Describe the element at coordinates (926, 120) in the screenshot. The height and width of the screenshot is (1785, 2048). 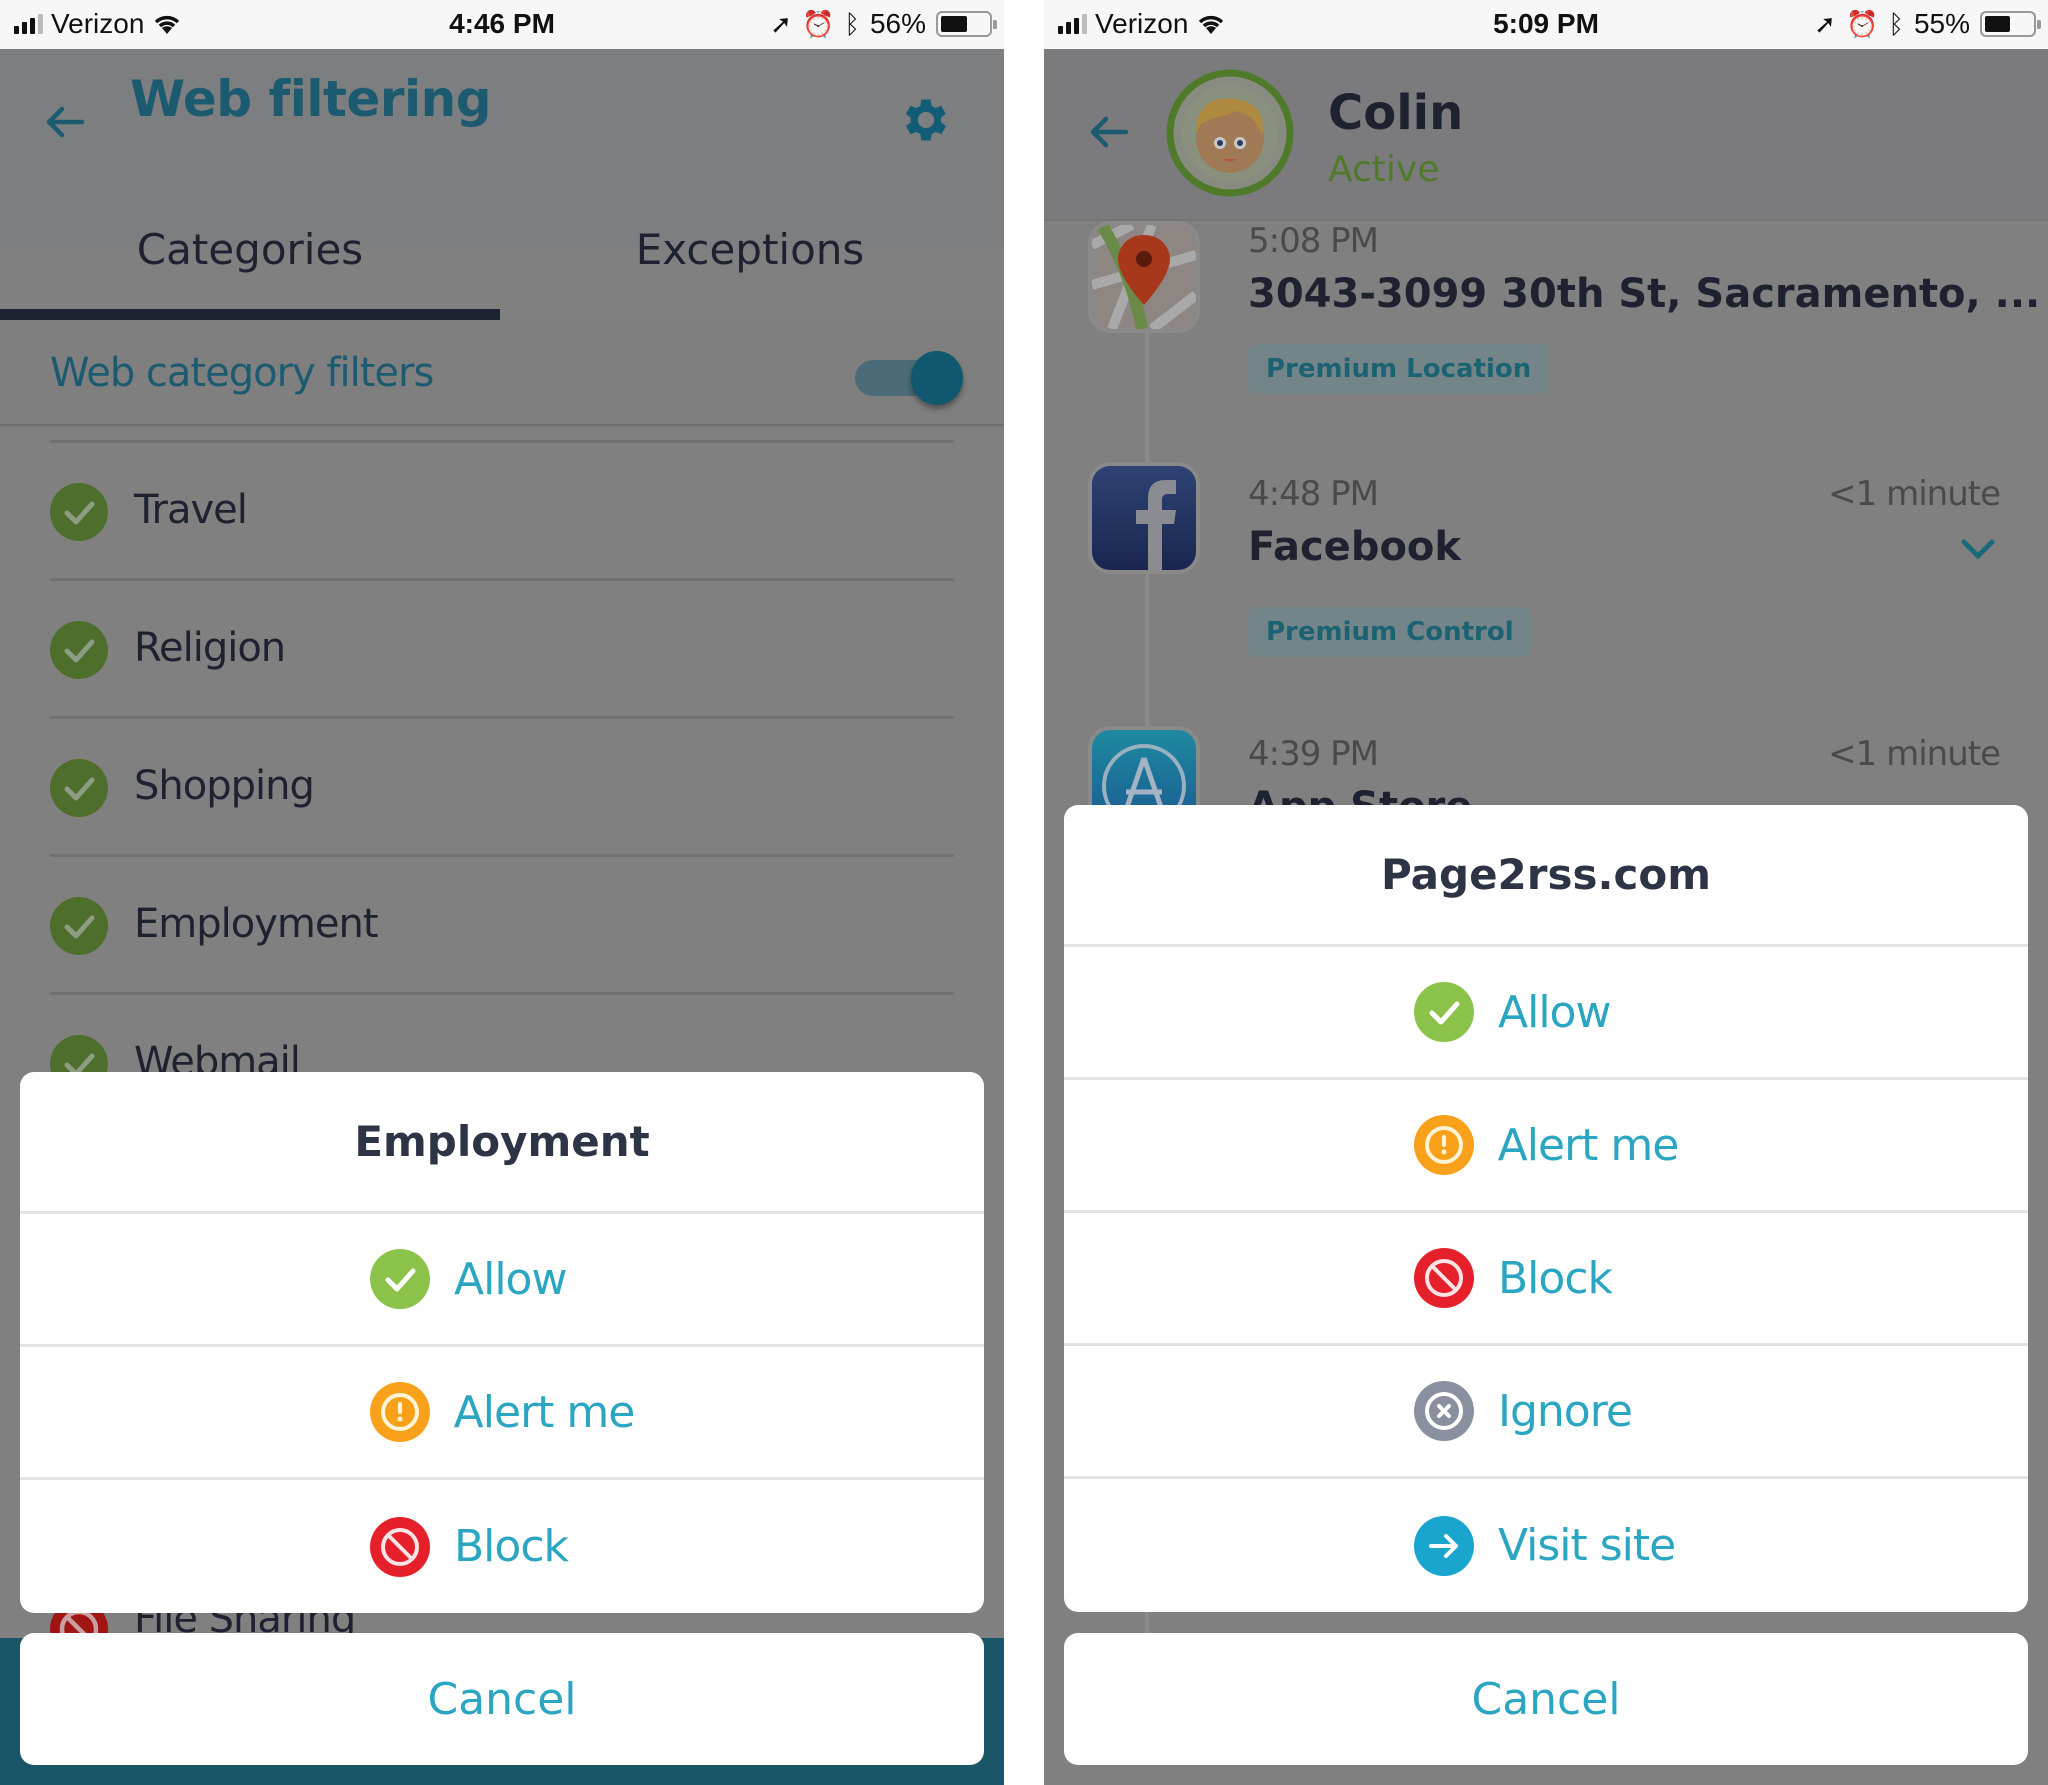
I see `gear-icon` at that location.